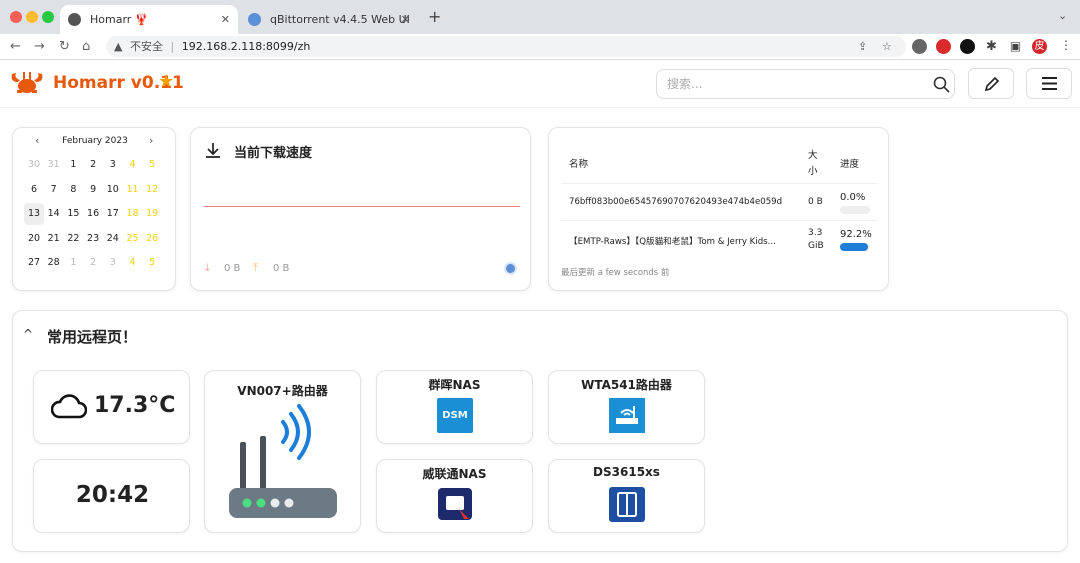 The image size is (1080, 563). What do you see at coordinates (615, 273) in the screenshot?
I see `last-updated-text: 最后更新 a few seconds 前` at bounding box center [615, 273].